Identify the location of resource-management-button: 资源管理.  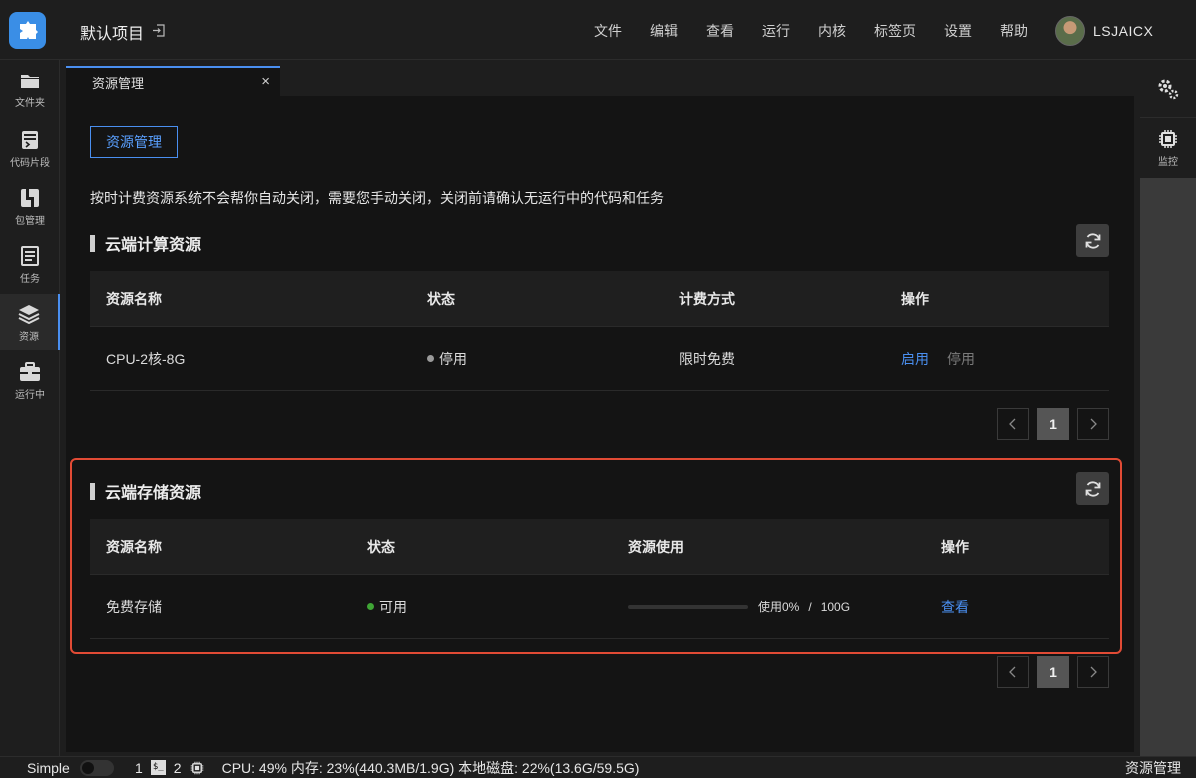
(134, 142).